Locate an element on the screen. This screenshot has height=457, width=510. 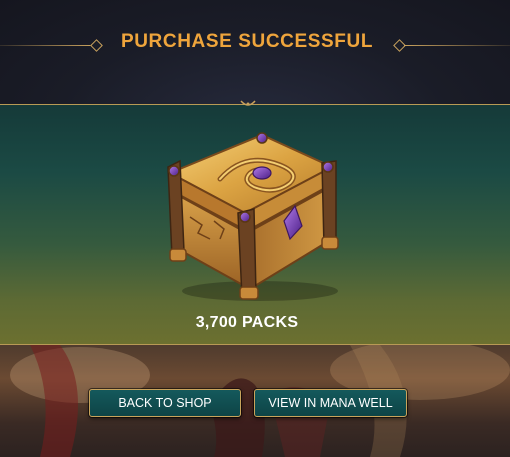
back-to-shop-button: BACK TO SHOP is located at coordinates (165, 403).